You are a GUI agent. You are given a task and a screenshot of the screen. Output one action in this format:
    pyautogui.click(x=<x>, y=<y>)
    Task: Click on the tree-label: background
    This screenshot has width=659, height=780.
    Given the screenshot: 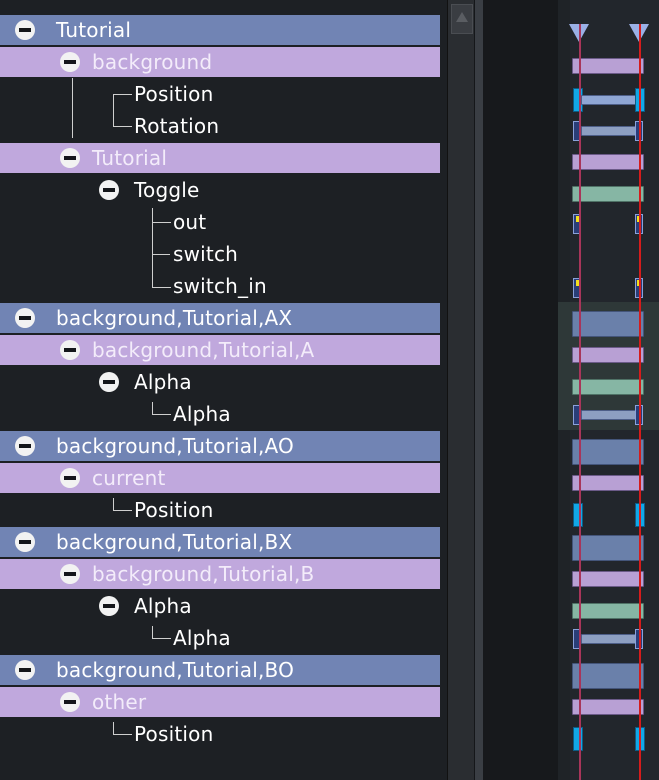 What is the action you would take?
    pyautogui.click(x=152, y=62)
    